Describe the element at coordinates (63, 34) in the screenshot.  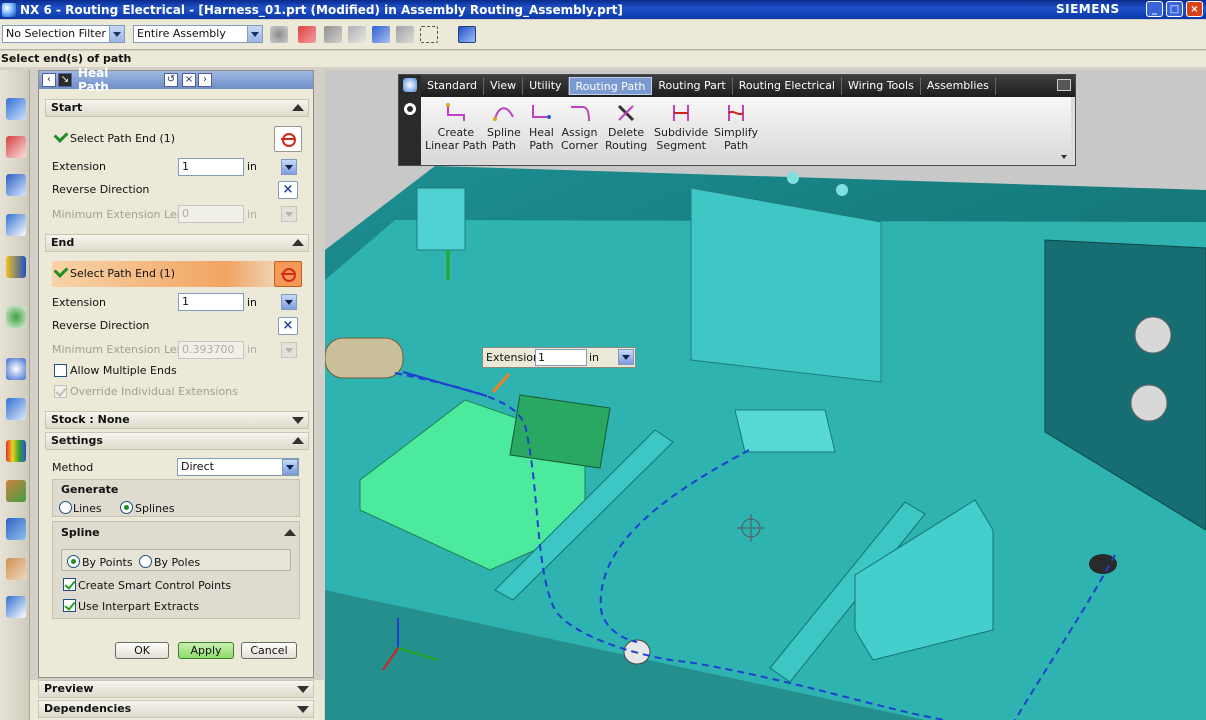
I see `selection-filter-dropdown: No Selection Filter` at that location.